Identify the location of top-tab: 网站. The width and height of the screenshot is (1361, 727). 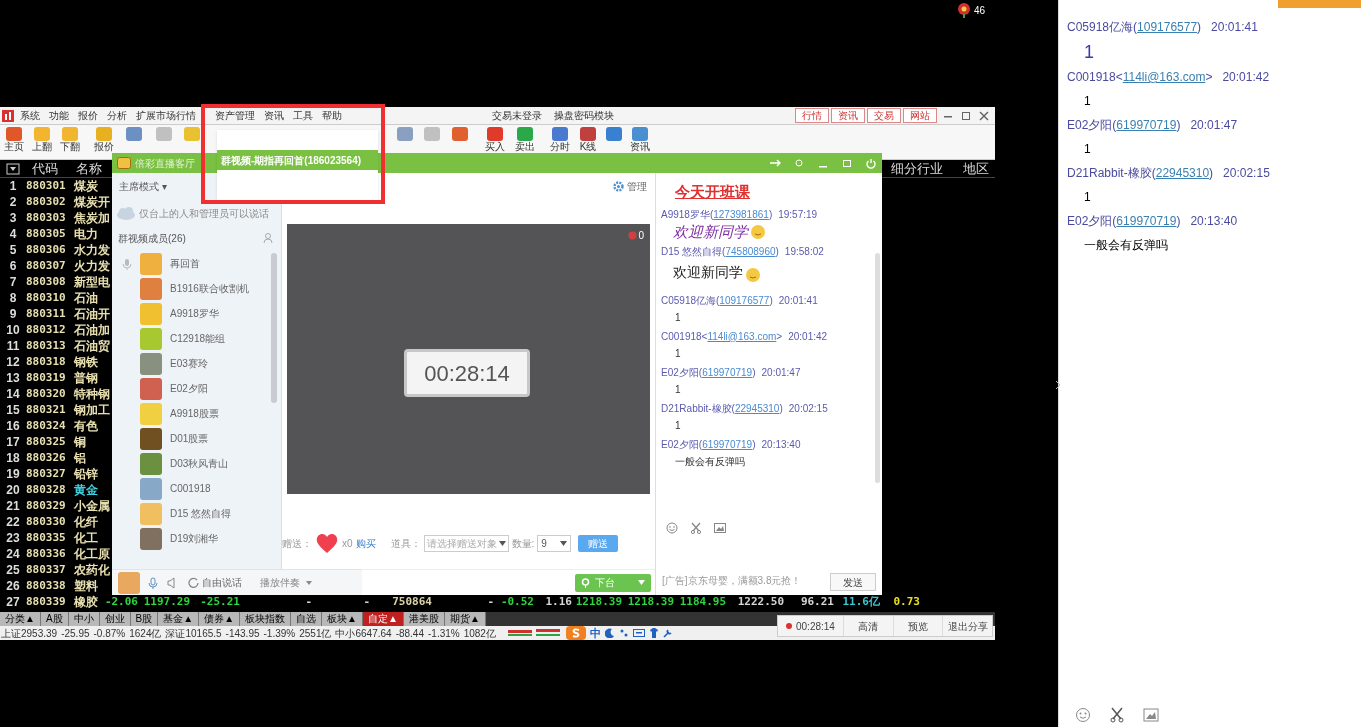
(920, 115).